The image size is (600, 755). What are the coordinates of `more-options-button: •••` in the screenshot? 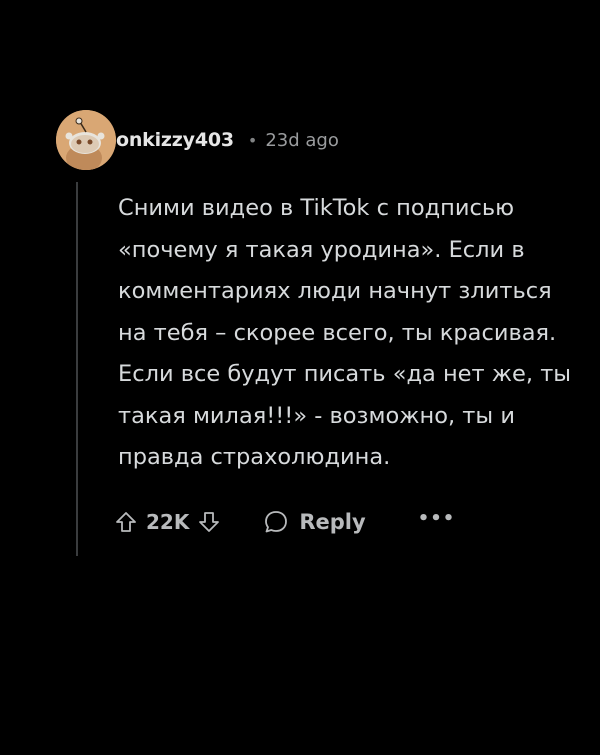 It's located at (437, 518).